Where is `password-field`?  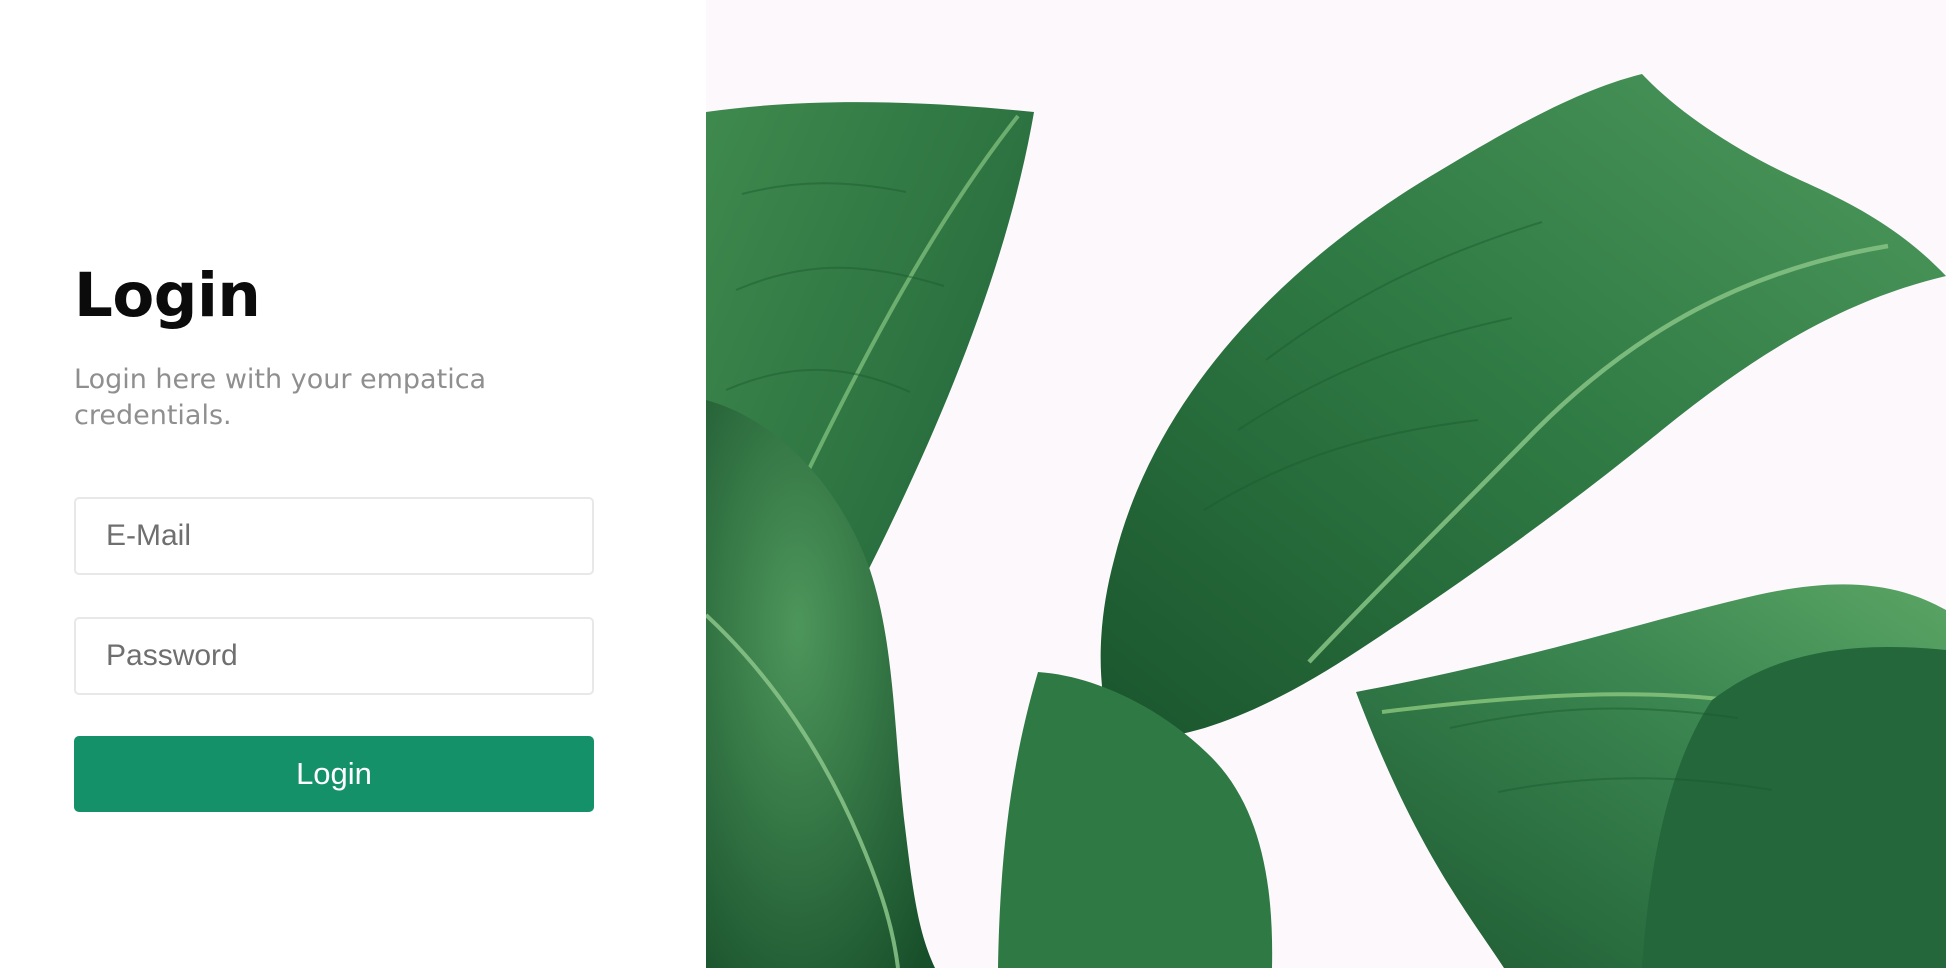 password-field is located at coordinates (334, 656).